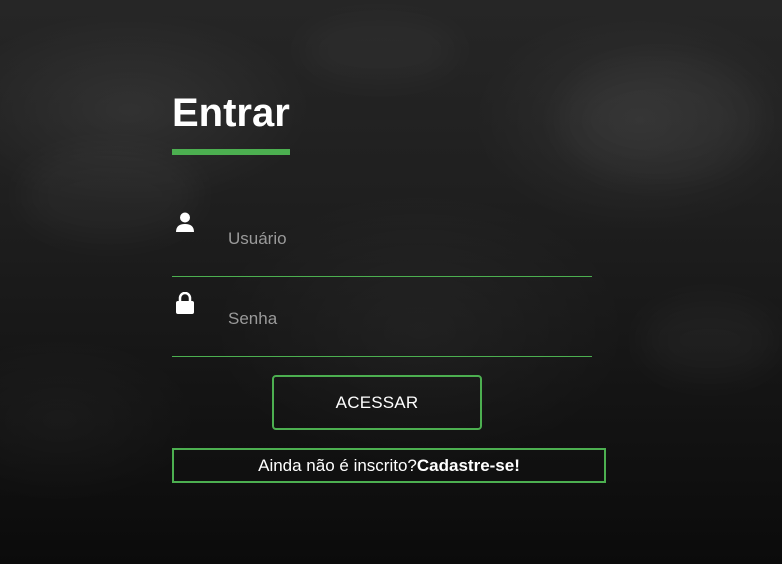 The width and height of the screenshot is (782, 564). I want to click on password-input, so click(402, 319).